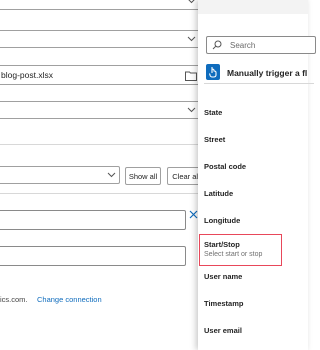 The image size is (320, 350). I want to click on search-input: Search, so click(261, 45).